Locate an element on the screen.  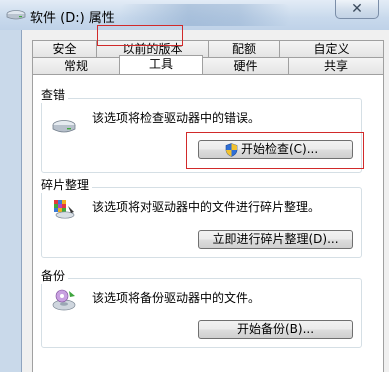
tab-row-front: 常规 工具 硬件 共享 is located at coordinates (208, 64).